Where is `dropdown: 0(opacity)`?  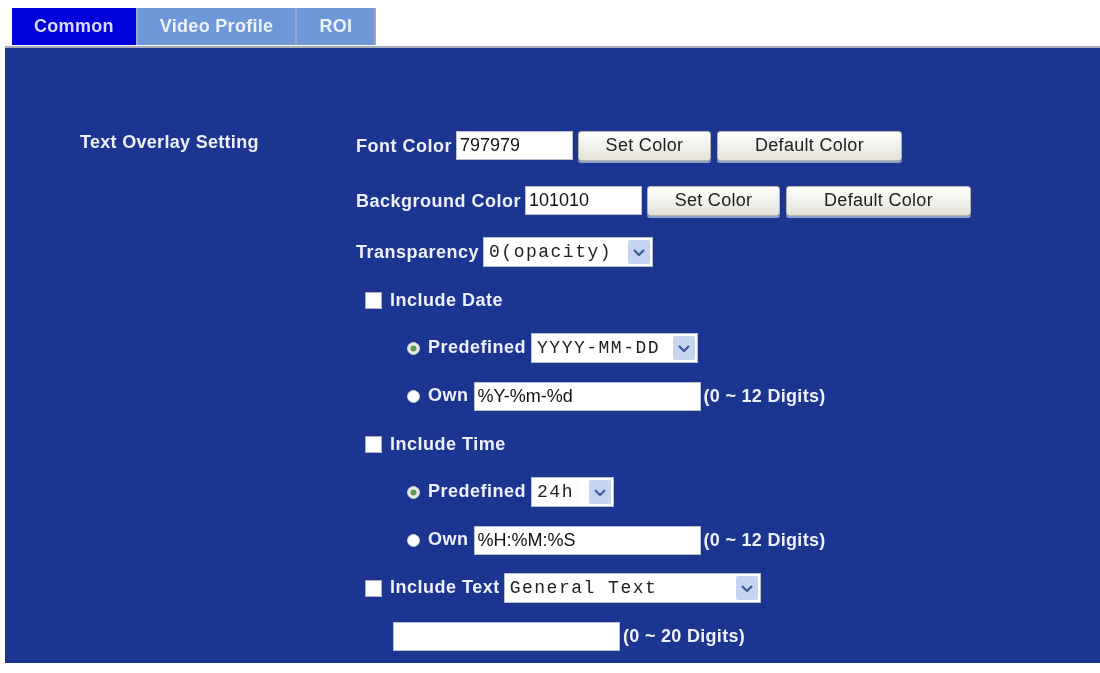 dropdown: 0(opacity) is located at coordinates (568, 252).